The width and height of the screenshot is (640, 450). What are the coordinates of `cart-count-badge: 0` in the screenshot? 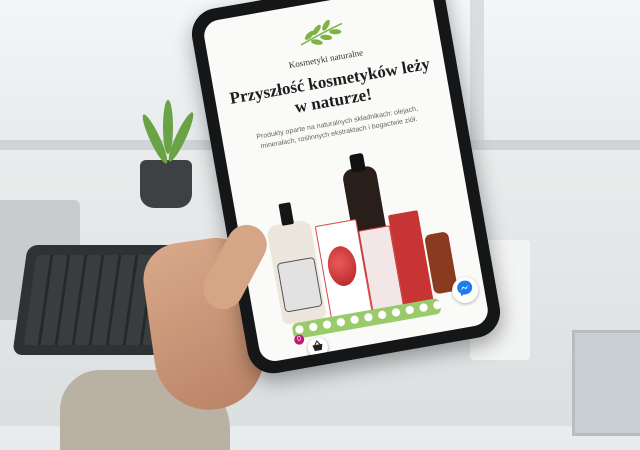 It's located at (299, 339).